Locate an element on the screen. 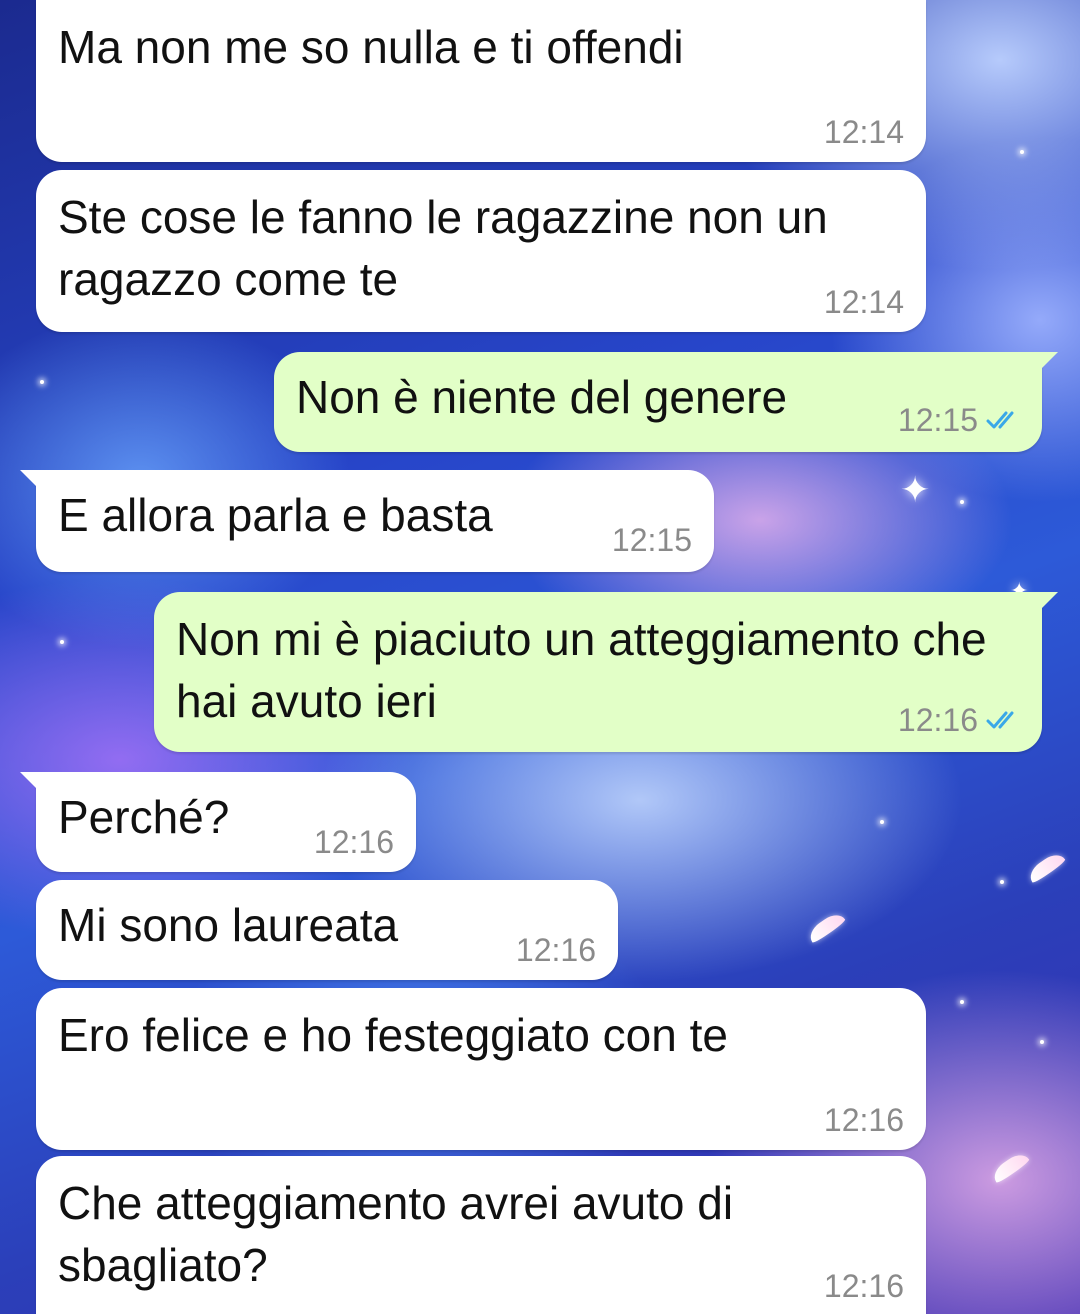 This screenshot has height=1314, width=1080. message-bubble-incoming: Mi sono laureata 12:16 is located at coordinates (327, 930).